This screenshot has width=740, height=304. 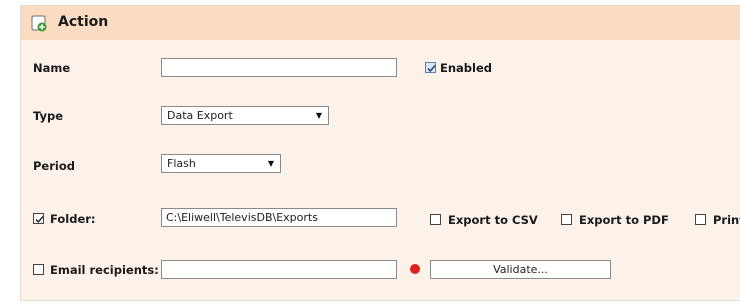 I want to click on period-select-value: Flash, so click(x=181, y=163).